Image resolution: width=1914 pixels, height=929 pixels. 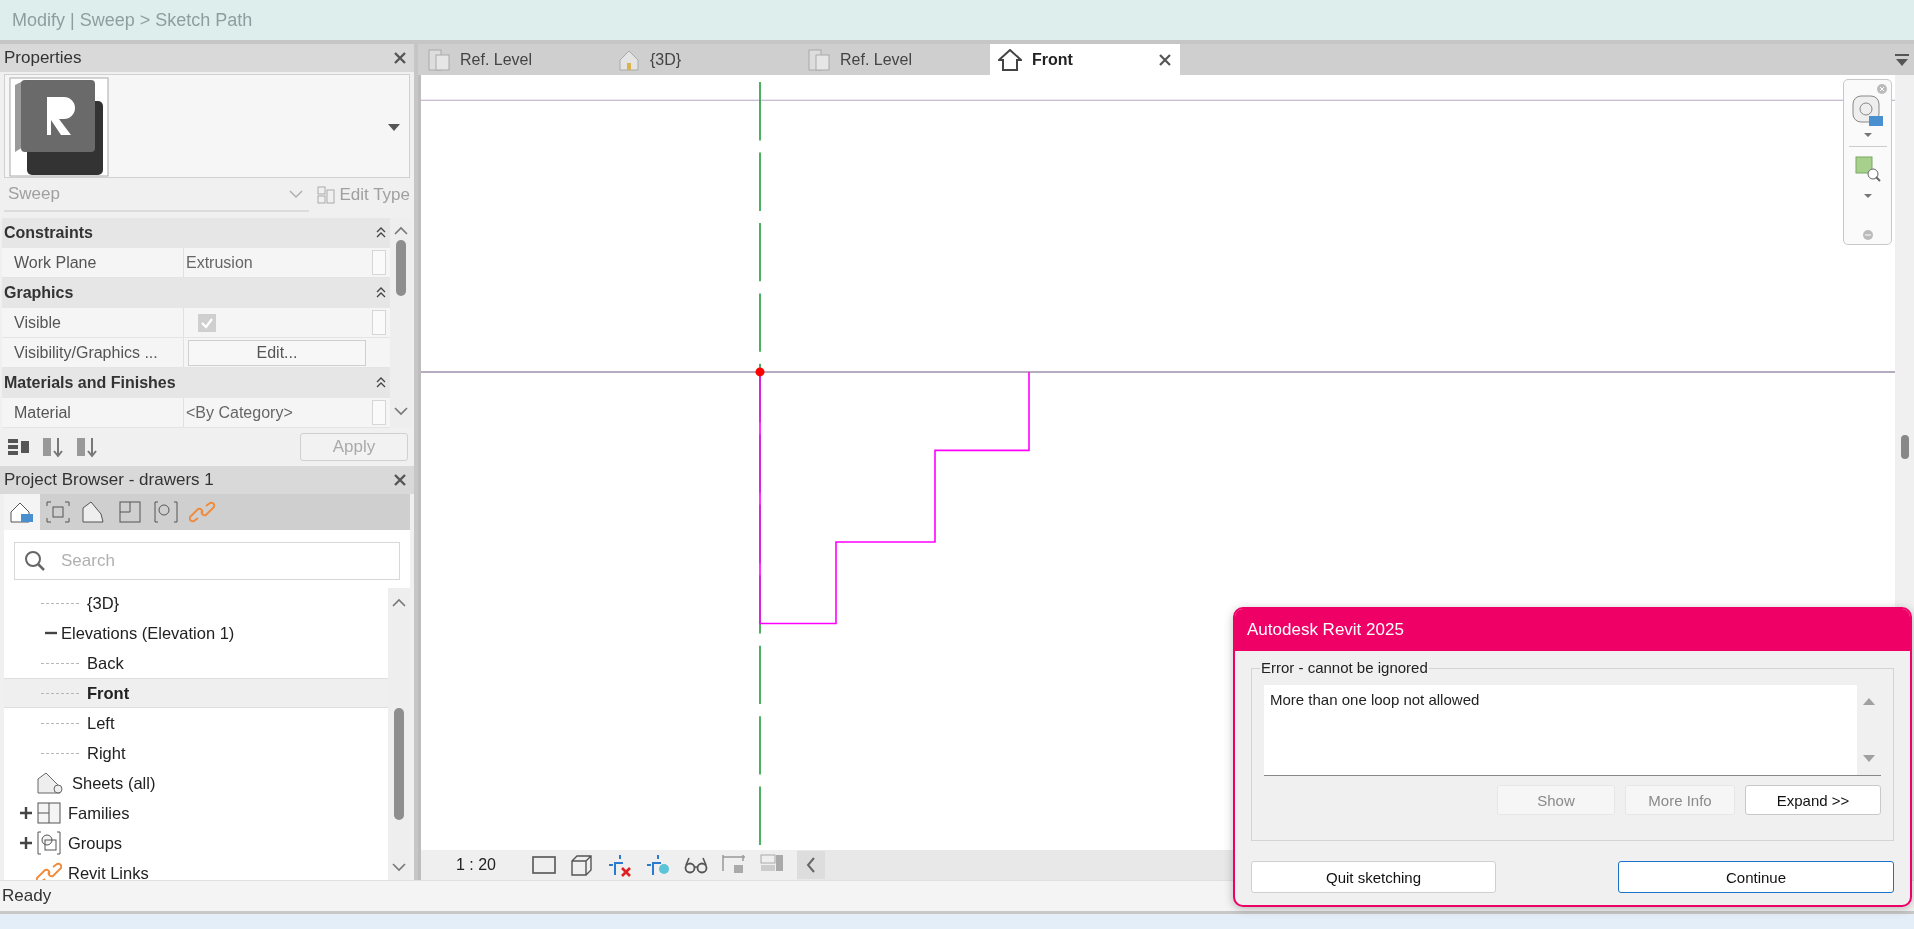 I want to click on edit-type-icon, so click(x=326, y=195).